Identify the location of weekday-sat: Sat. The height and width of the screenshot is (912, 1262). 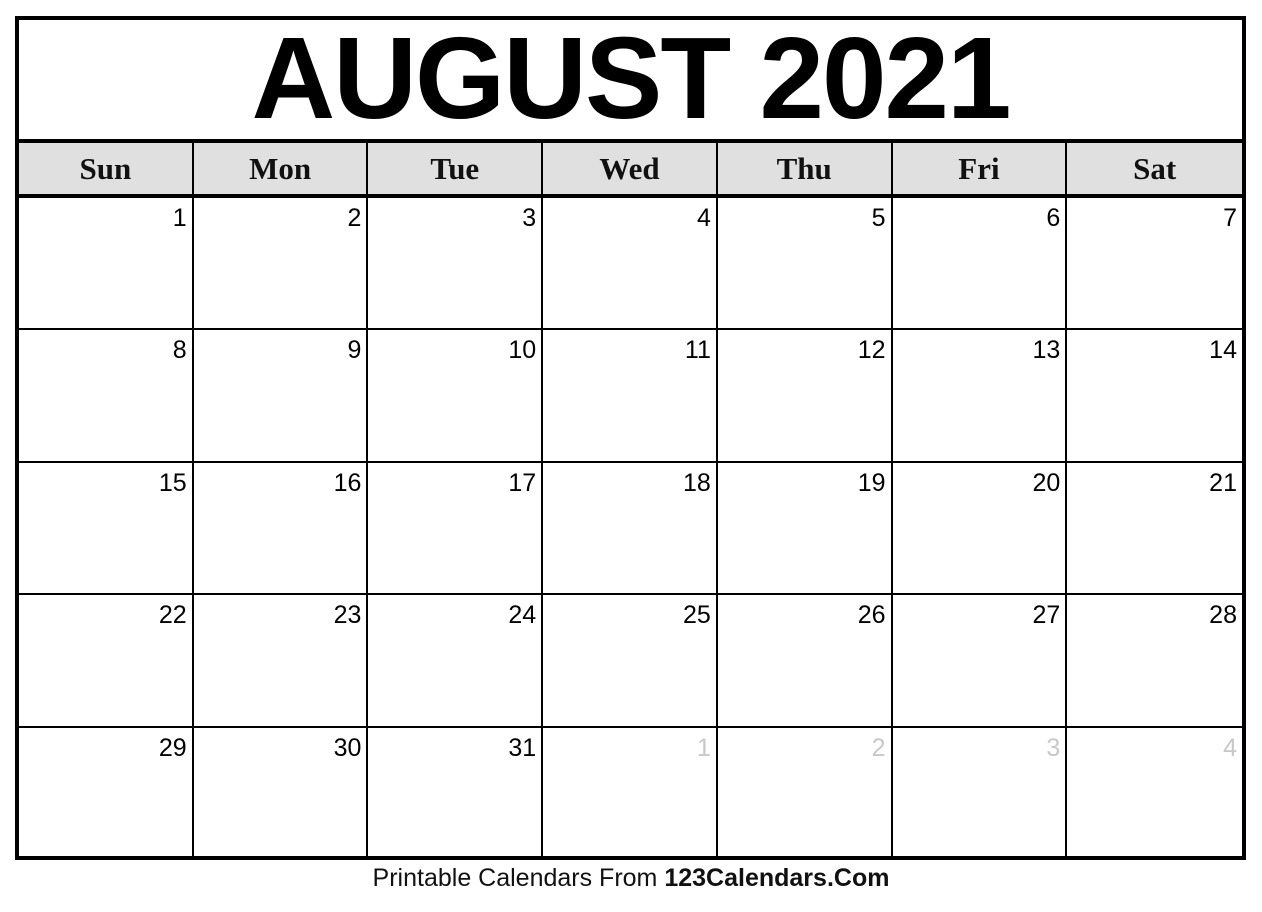
(1155, 168).